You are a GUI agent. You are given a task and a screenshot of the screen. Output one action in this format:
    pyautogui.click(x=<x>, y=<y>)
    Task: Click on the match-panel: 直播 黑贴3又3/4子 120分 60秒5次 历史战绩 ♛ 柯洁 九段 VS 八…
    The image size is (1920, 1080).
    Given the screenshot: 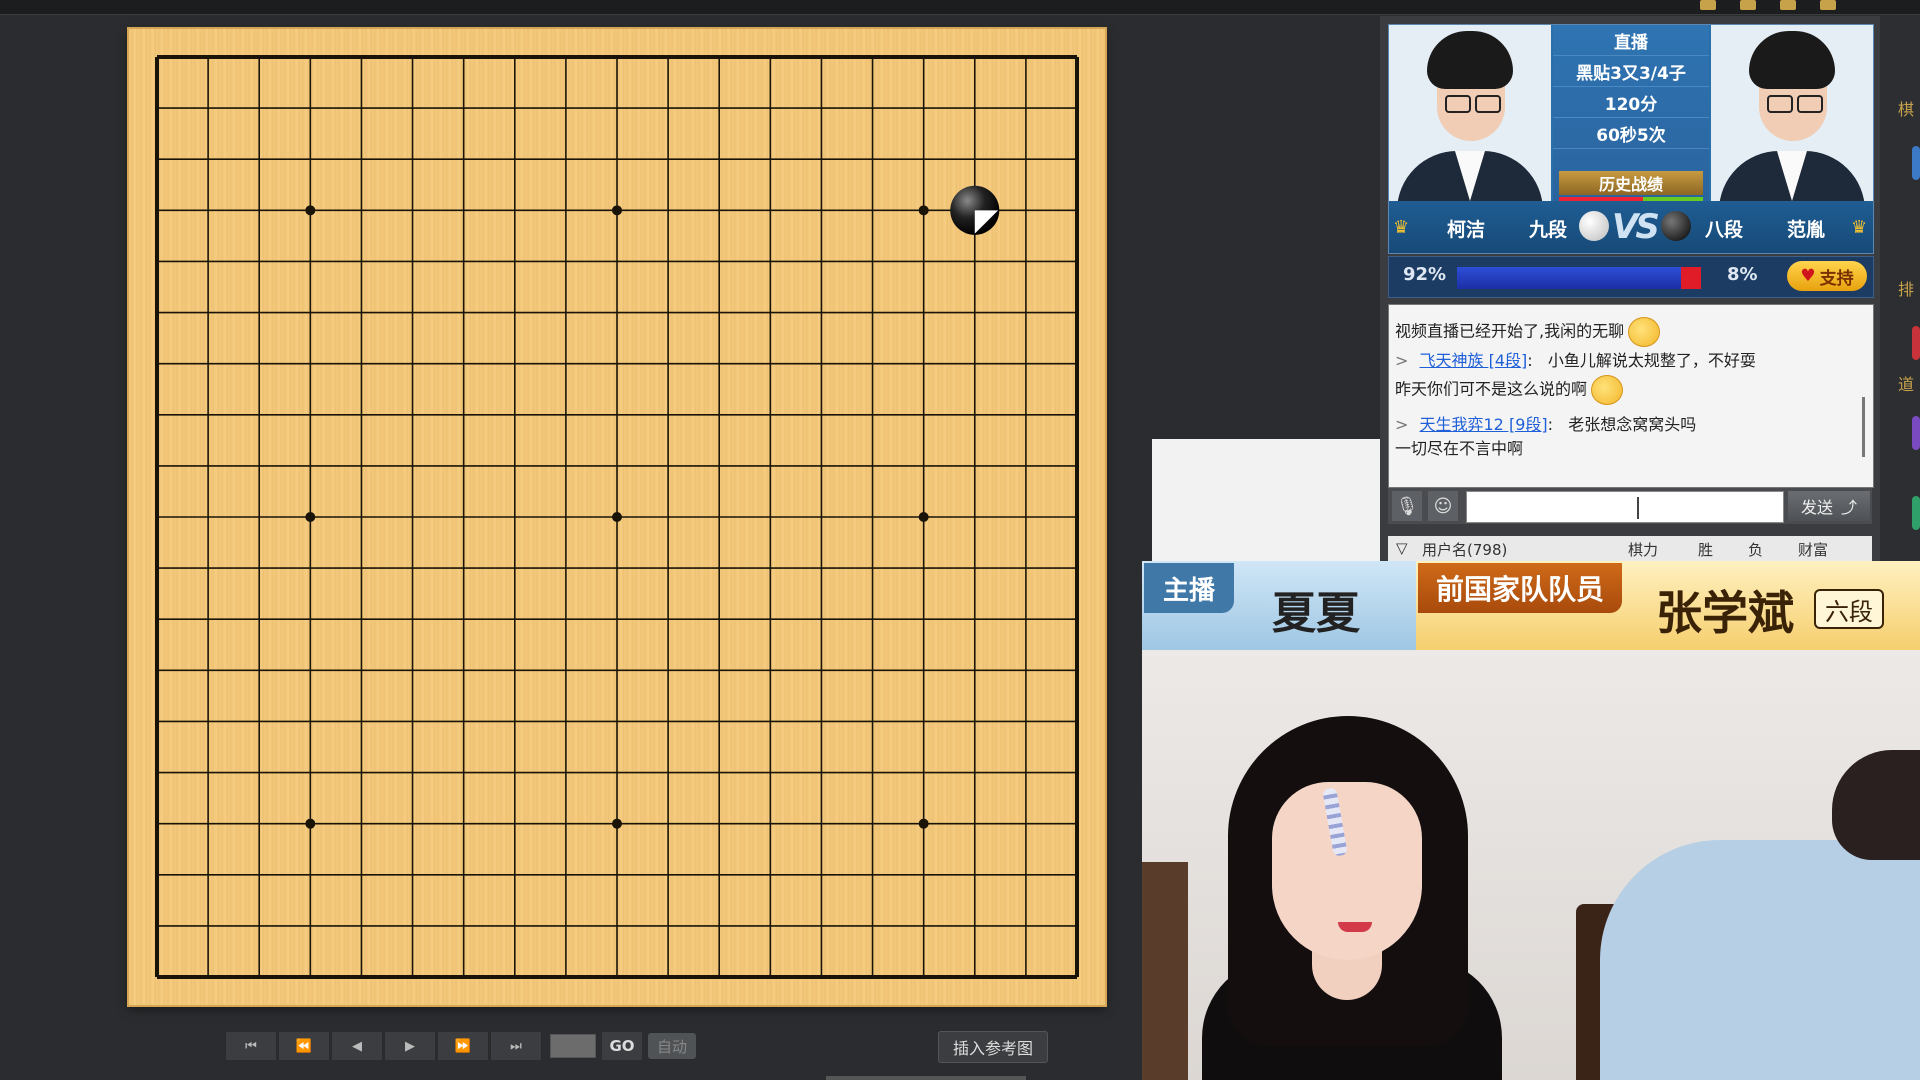 What is the action you would take?
    pyautogui.click(x=1630, y=288)
    